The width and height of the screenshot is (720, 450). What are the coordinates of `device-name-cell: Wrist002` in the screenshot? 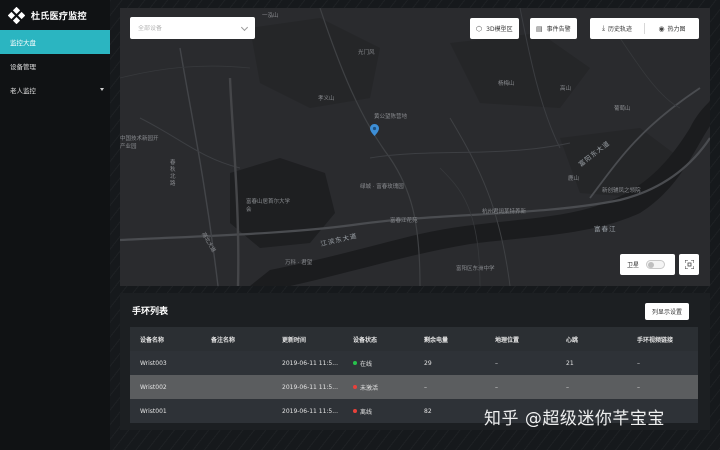 It's located at (153, 387).